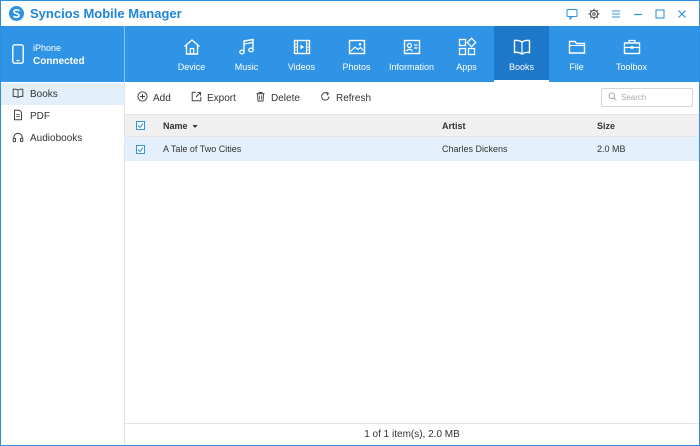 This screenshot has width=700, height=446. I want to click on app-title: Syncios Mobile Manager, so click(106, 13).